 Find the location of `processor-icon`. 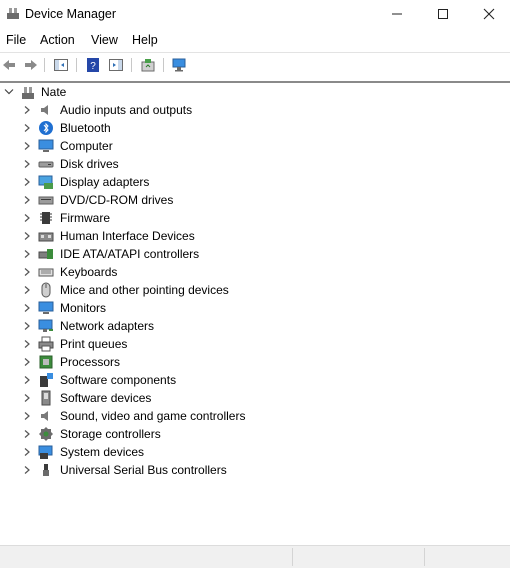

processor-icon is located at coordinates (46, 362).